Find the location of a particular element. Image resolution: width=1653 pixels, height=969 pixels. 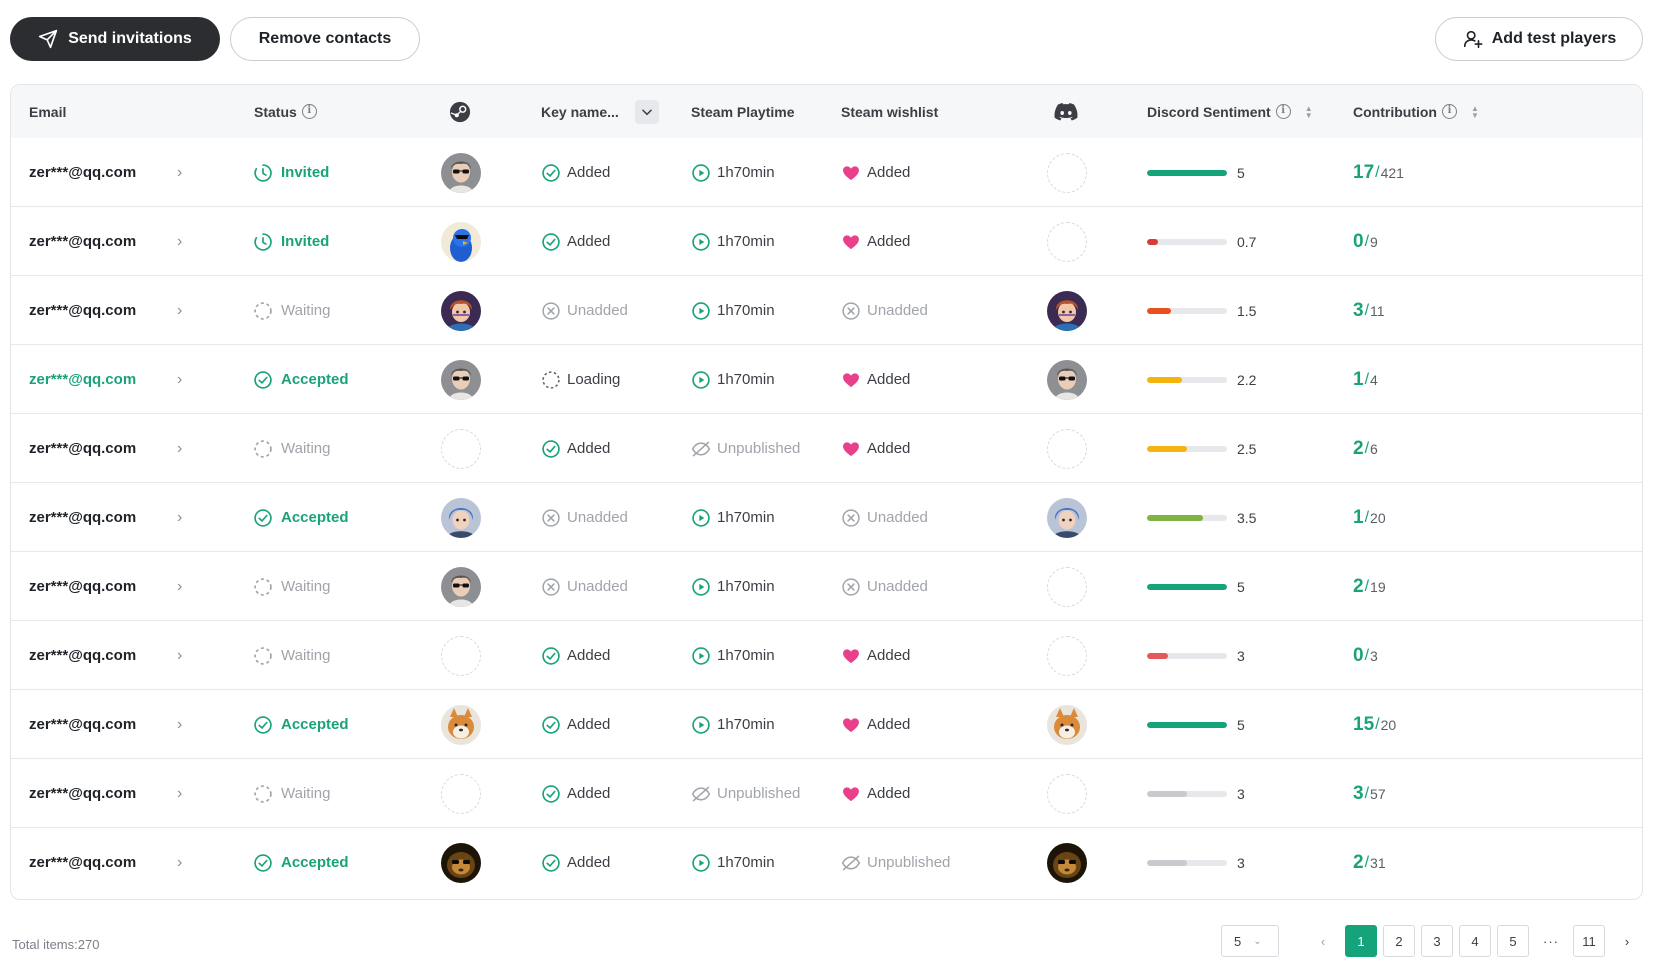

discord-avatar-empty is located at coordinates (1067, 448).